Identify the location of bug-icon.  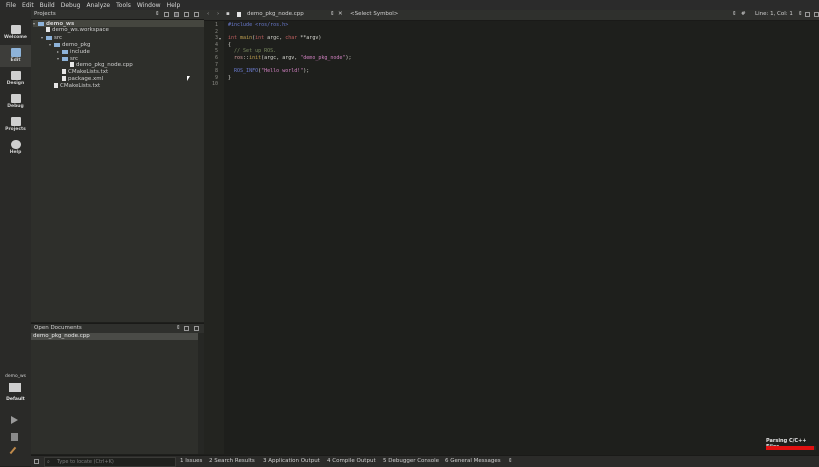
(15, 98).